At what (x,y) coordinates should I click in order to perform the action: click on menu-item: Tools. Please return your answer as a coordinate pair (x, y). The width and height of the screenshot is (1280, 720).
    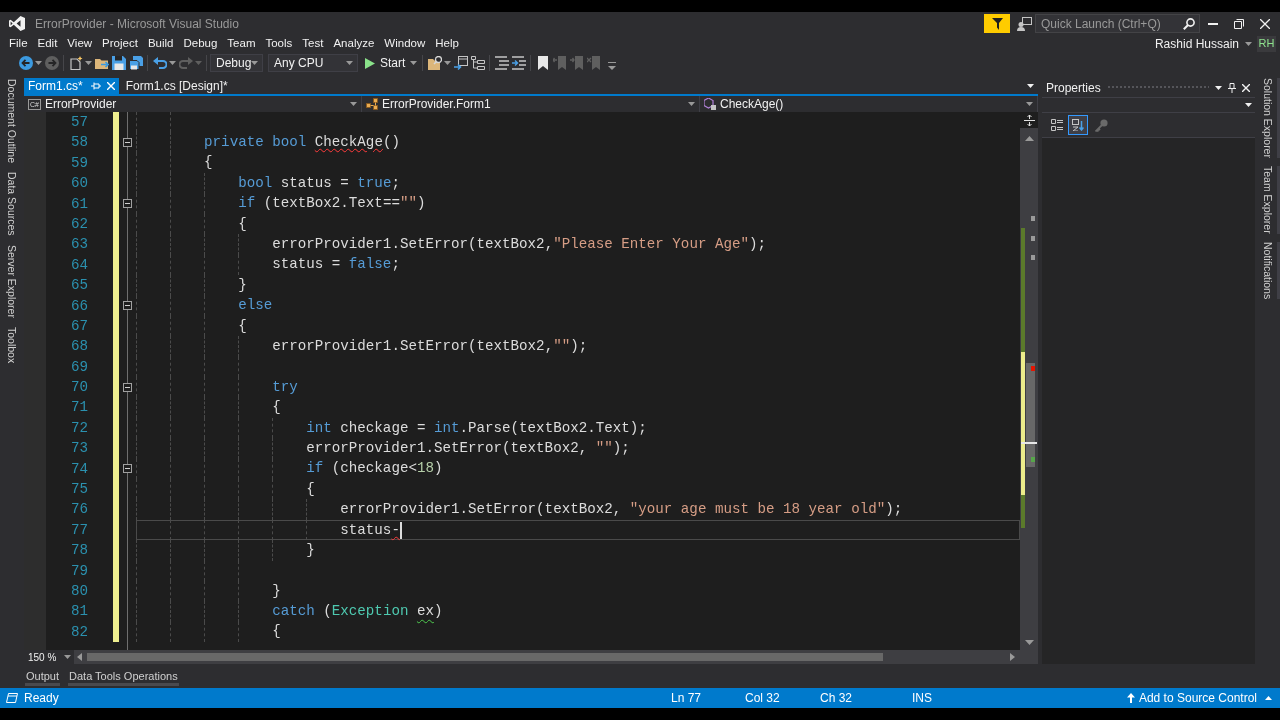
    Looking at the image, I should click on (279, 43).